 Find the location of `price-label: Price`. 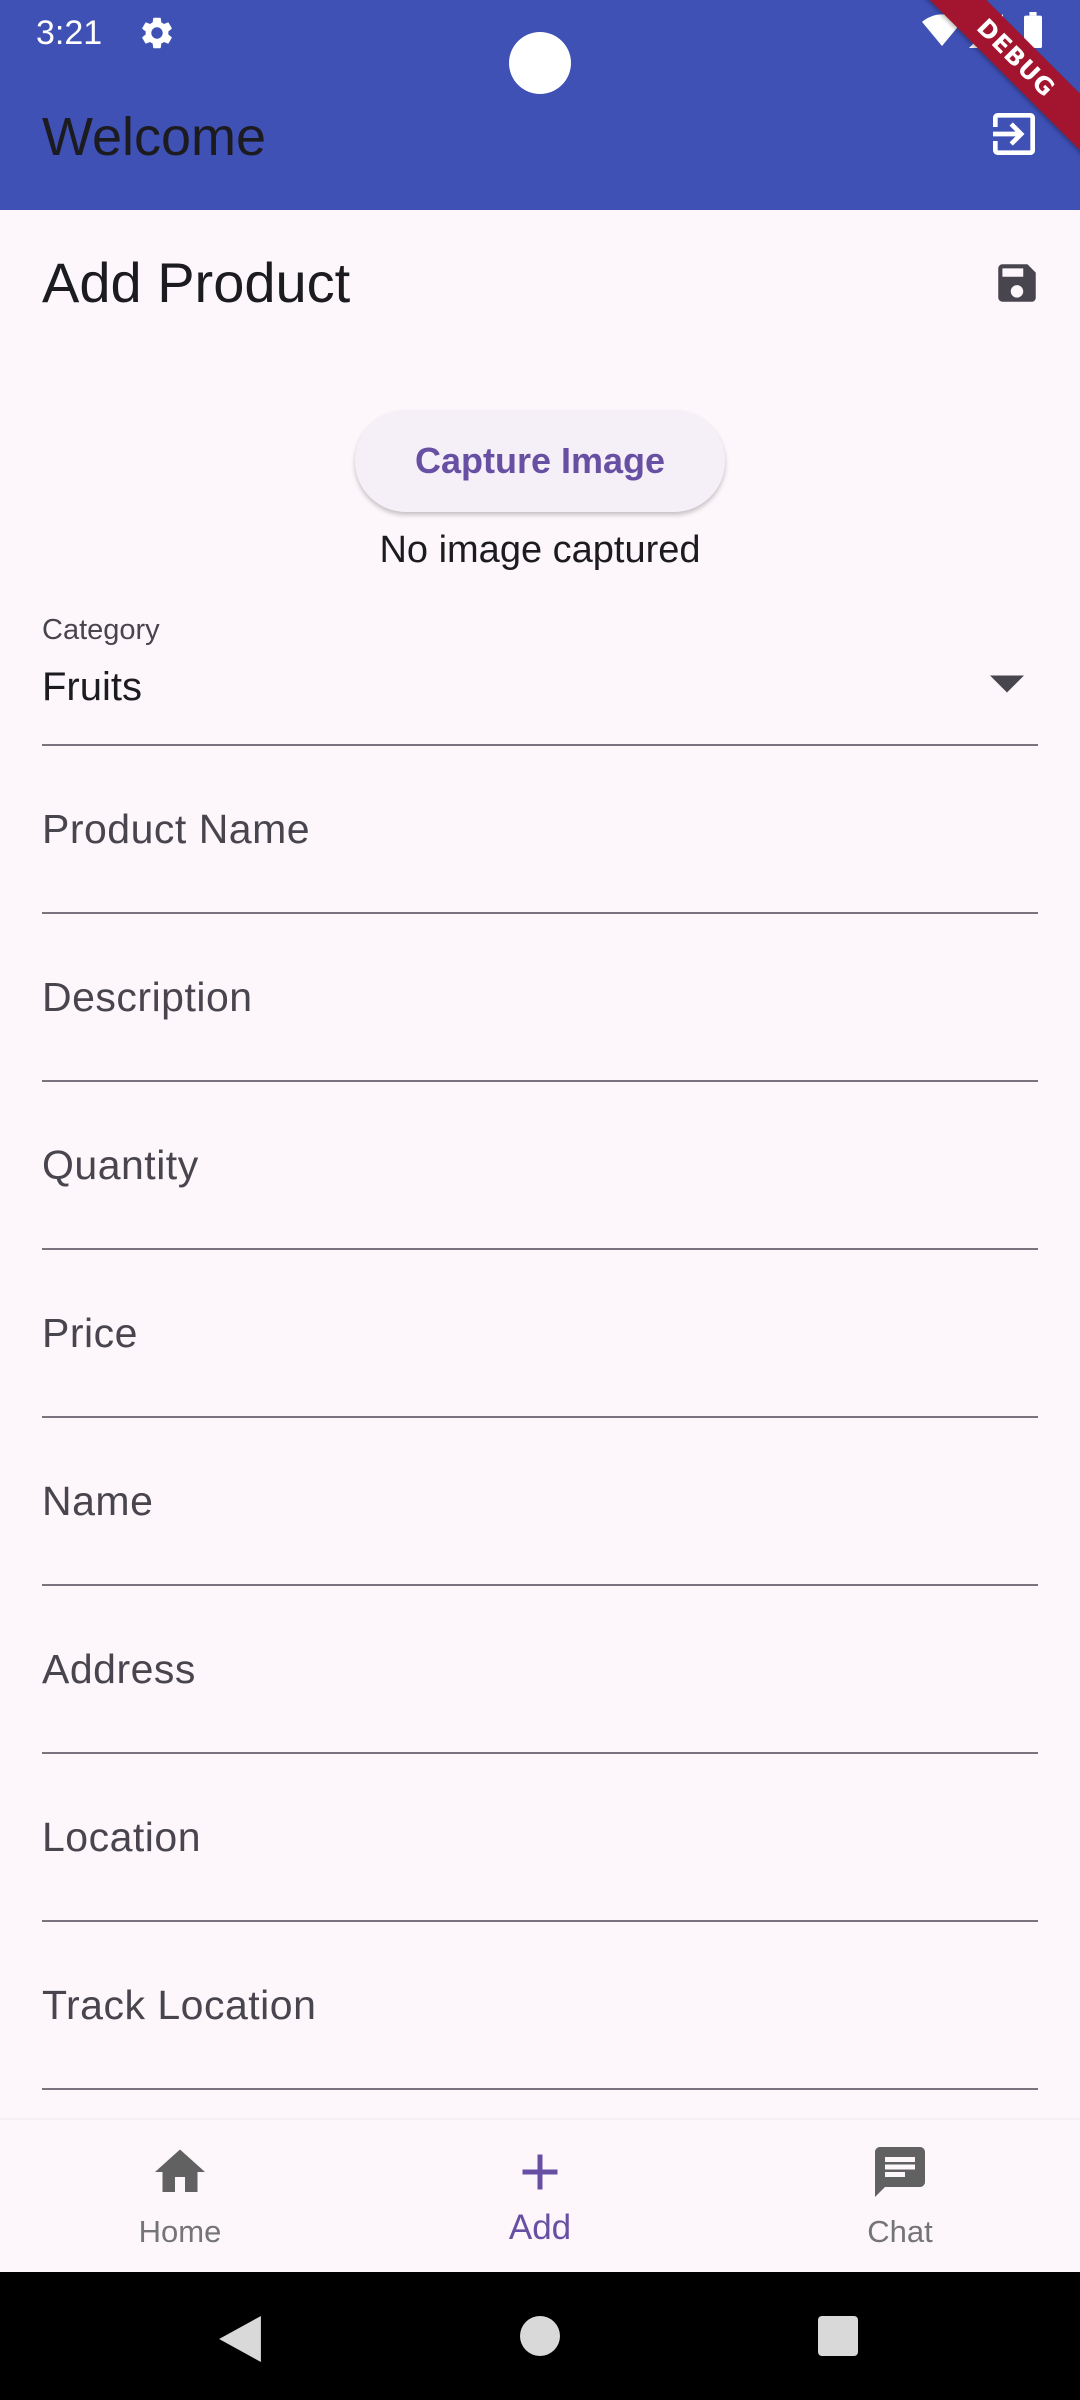

price-label: Price is located at coordinates (90, 1333).